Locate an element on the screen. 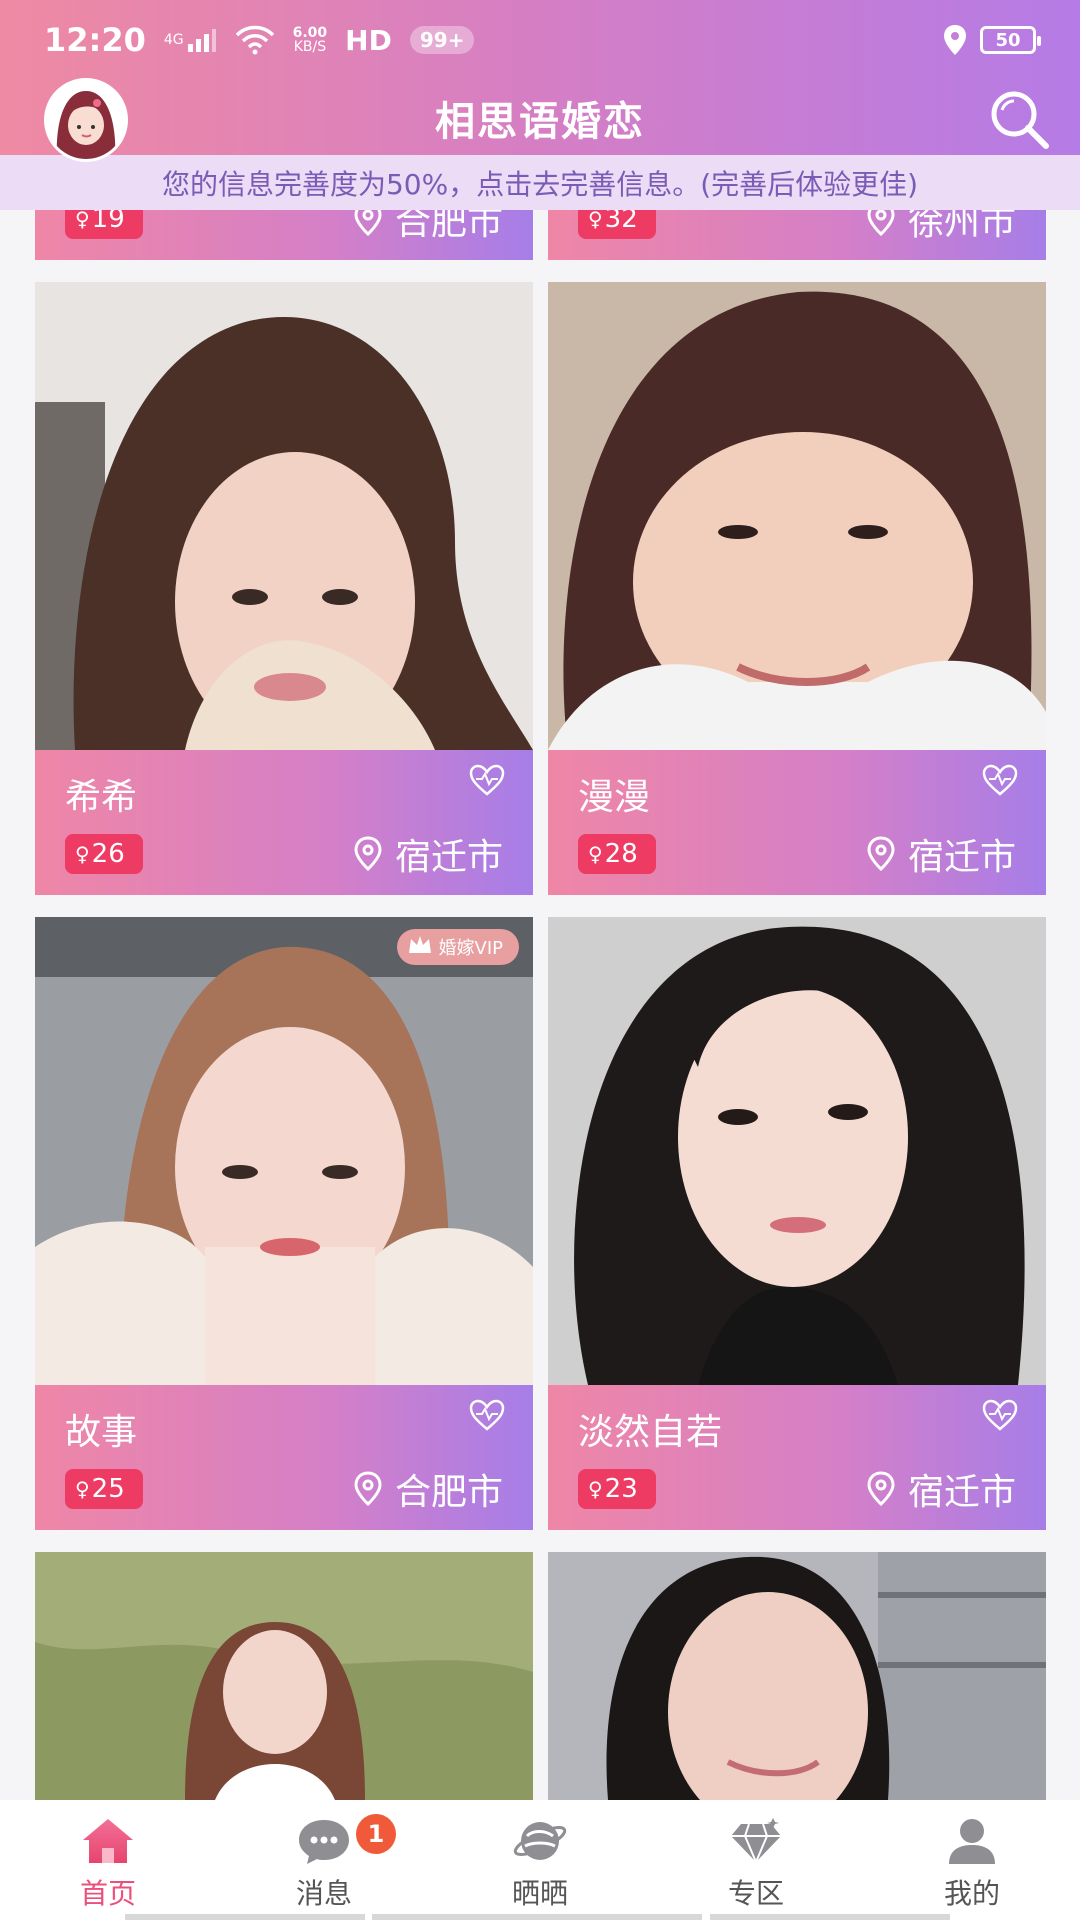 This screenshot has height=1920, width=1080. age-badge: ♀ 23 is located at coordinates (617, 1489).